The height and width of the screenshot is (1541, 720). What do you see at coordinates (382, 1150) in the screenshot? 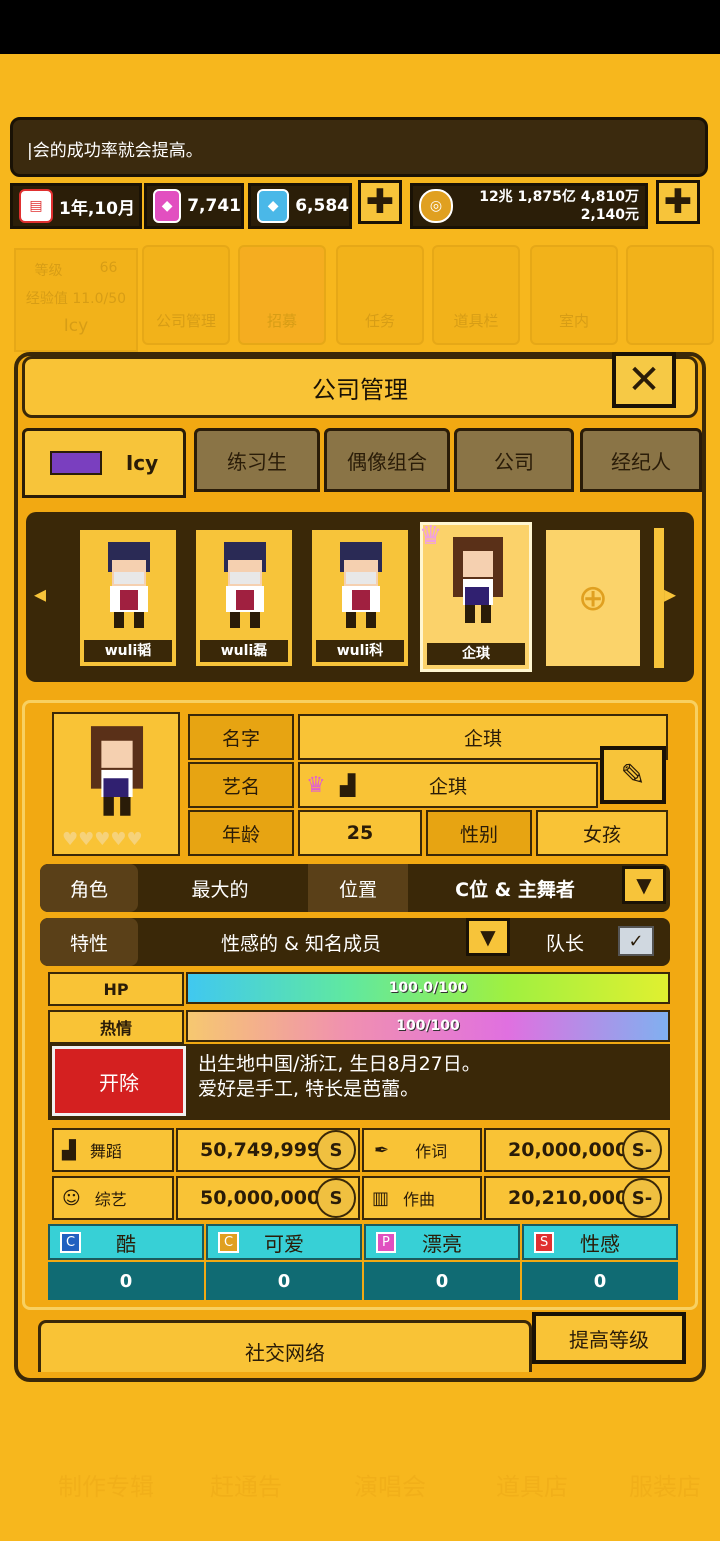
I see `pen-icon: ✒` at bounding box center [382, 1150].